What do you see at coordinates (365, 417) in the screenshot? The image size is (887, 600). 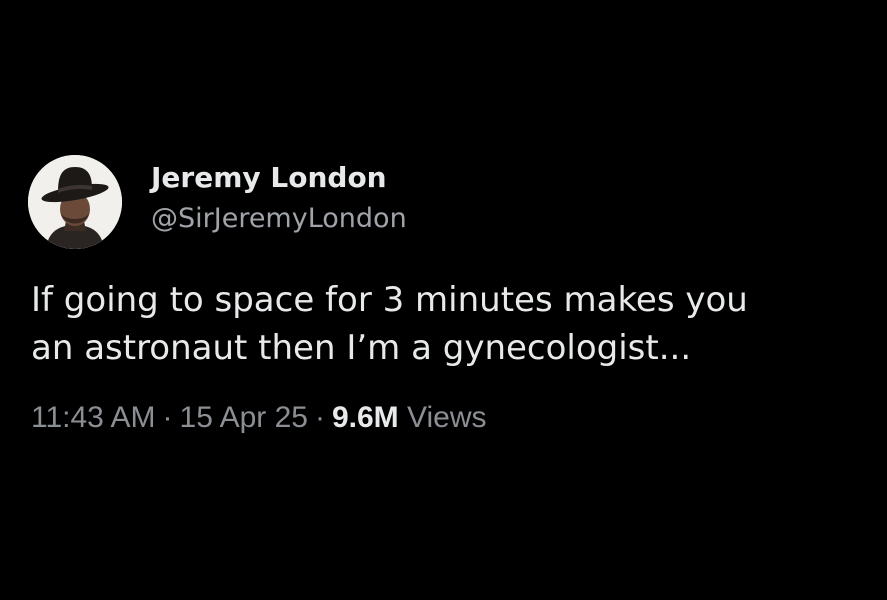 I see `views-count: 9.6M` at bounding box center [365, 417].